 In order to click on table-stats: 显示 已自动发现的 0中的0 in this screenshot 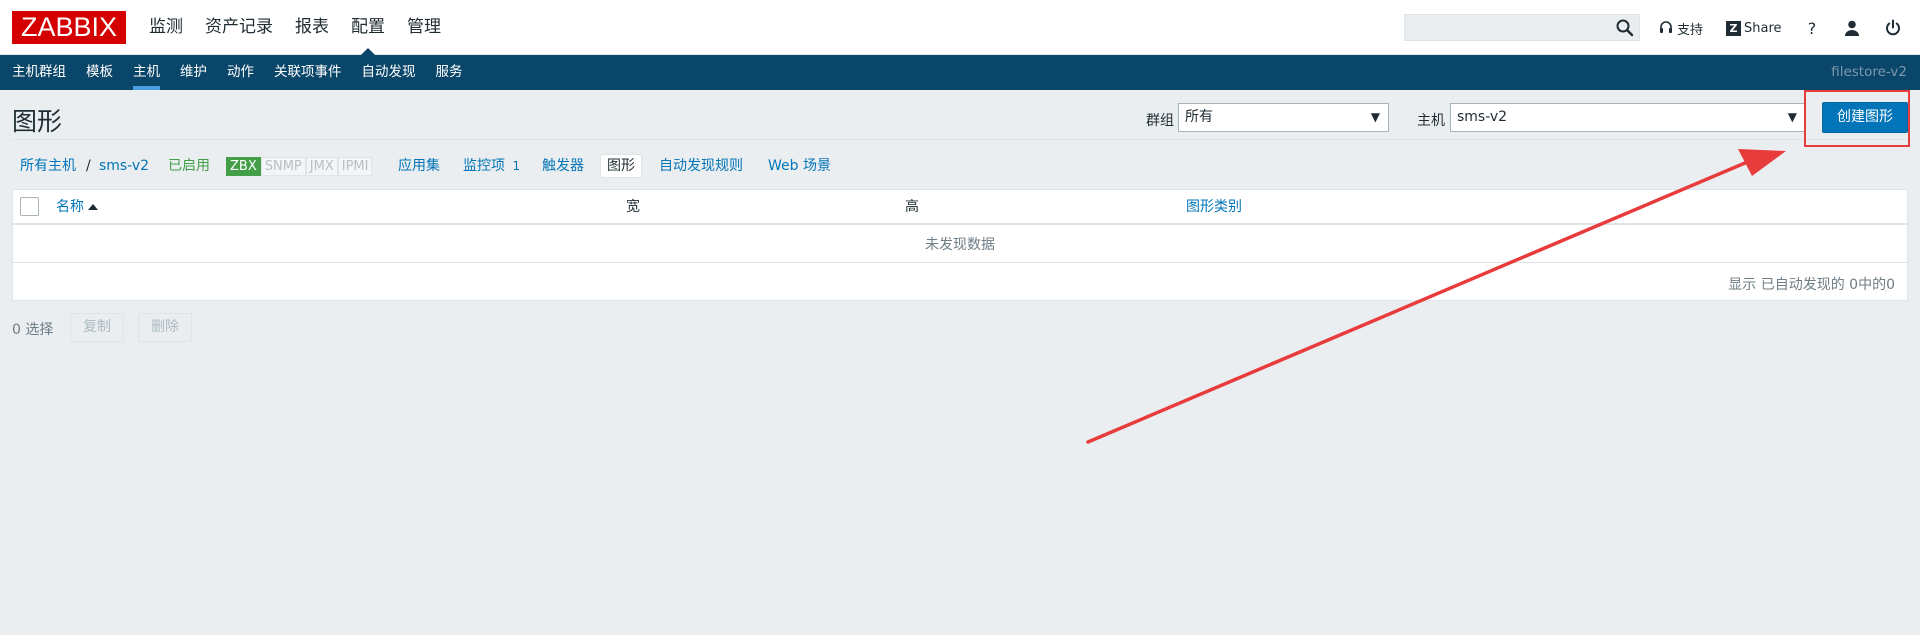, I will do `click(1811, 285)`.